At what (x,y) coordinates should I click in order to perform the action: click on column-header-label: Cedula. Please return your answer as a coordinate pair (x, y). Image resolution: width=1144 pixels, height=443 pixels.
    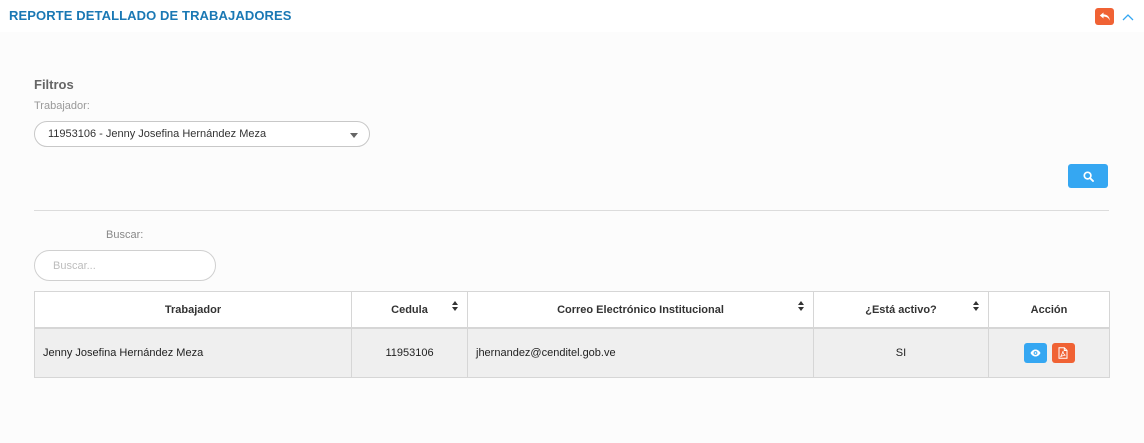
    Looking at the image, I should click on (409, 309).